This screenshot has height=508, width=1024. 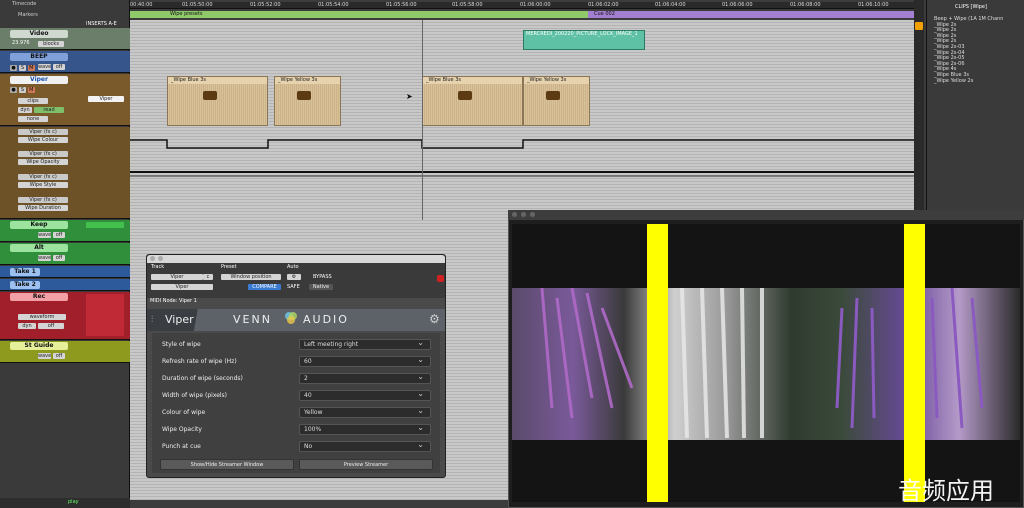 What do you see at coordinates (39, 34) in the screenshot?
I see `track-name-video: Video` at bounding box center [39, 34].